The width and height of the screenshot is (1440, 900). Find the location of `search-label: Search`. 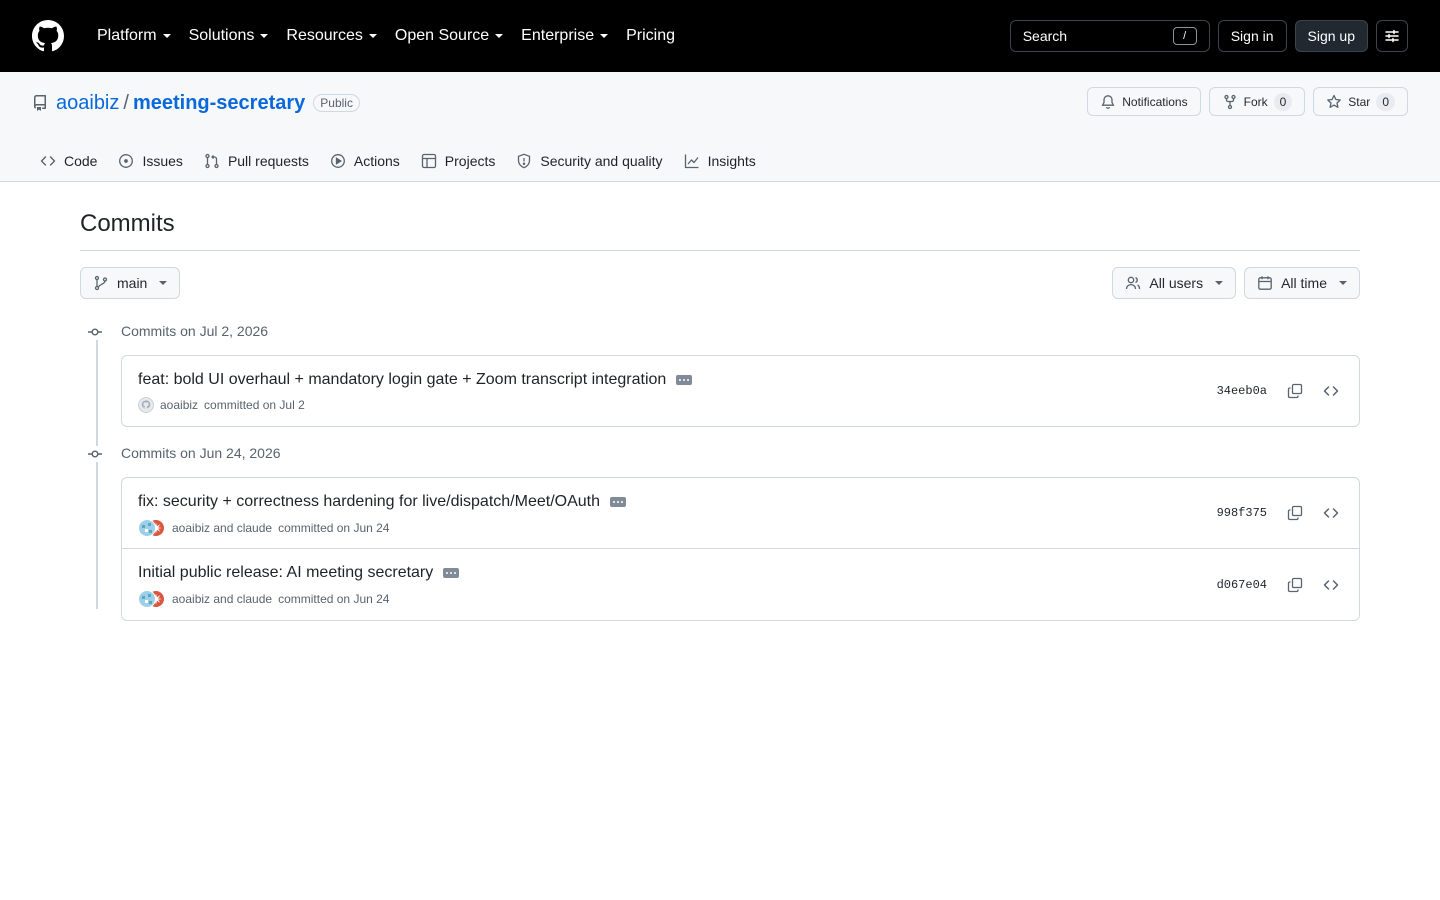

search-label: Search is located at coordinates (1045, 36).